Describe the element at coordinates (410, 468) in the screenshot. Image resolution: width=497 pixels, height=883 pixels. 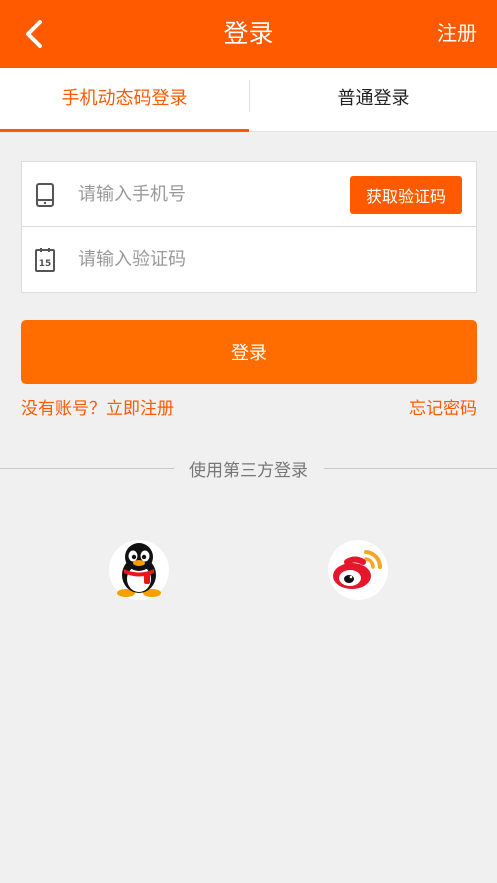
I see `divider-line-right` at that location.